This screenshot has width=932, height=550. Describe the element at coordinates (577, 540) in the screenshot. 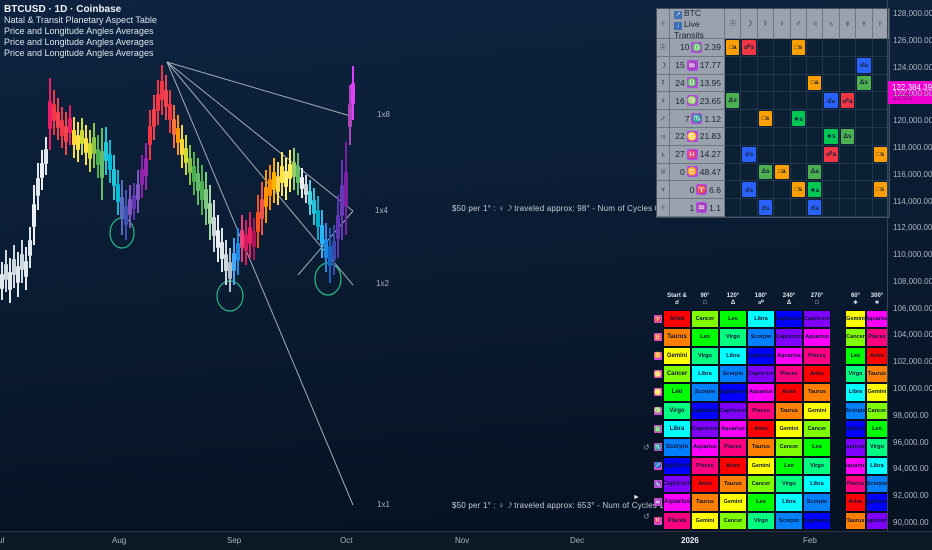

I see `time-tick-month: Dec` at that location.